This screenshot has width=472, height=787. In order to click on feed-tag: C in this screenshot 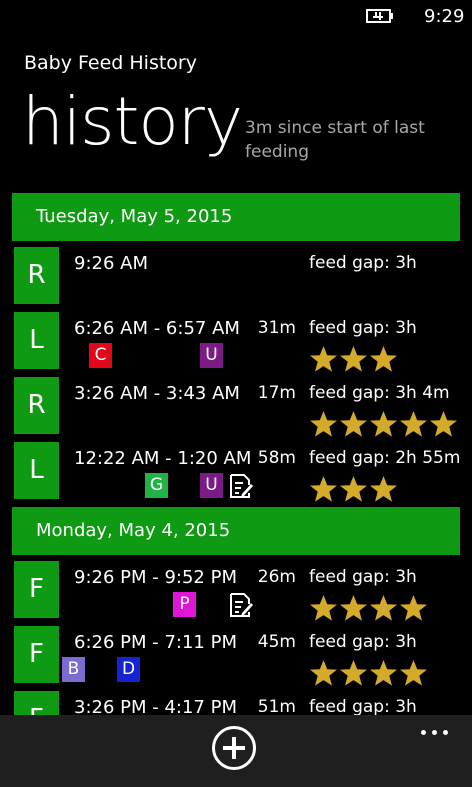, I will do `click(100, 355)`.